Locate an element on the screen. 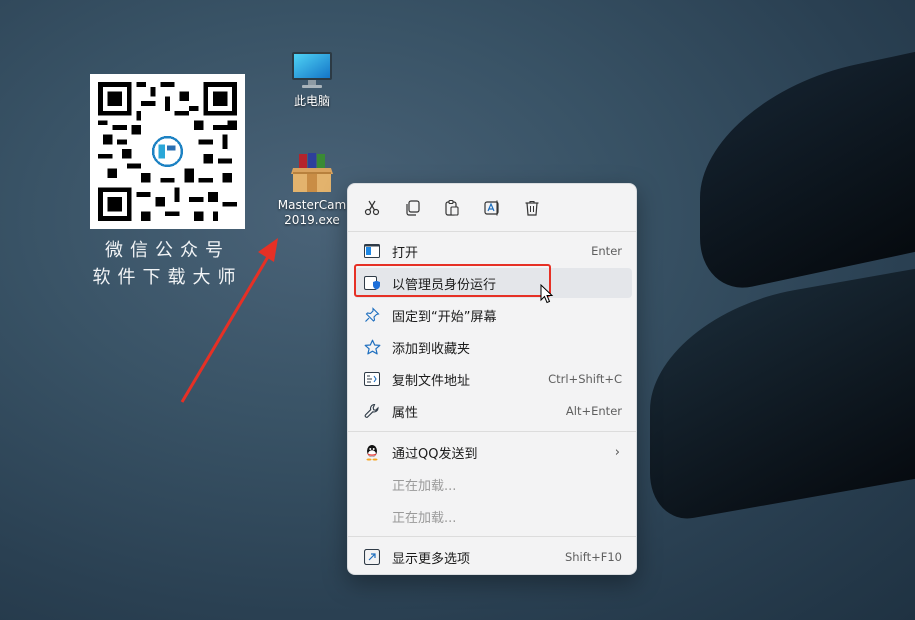 The width and height of the screenshot is (915, 620). wrench-icon is located at coordinates (372, 411).